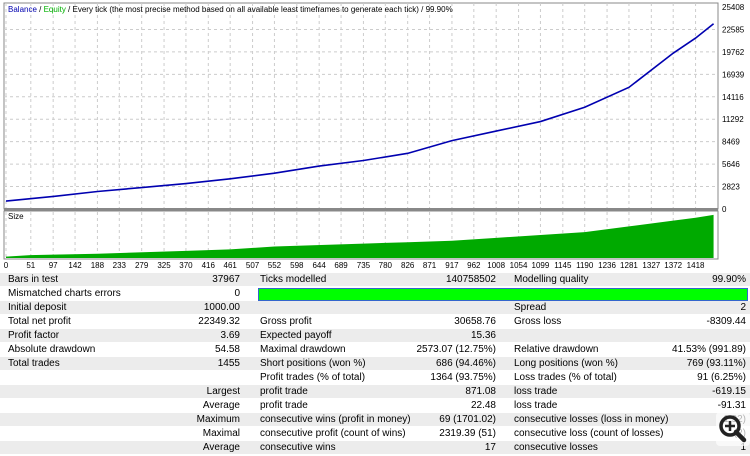  What do you see at coordinates (39, 321) in the screenshot?
I see `report-label: Total net profit` at bounding box center [39, 321].